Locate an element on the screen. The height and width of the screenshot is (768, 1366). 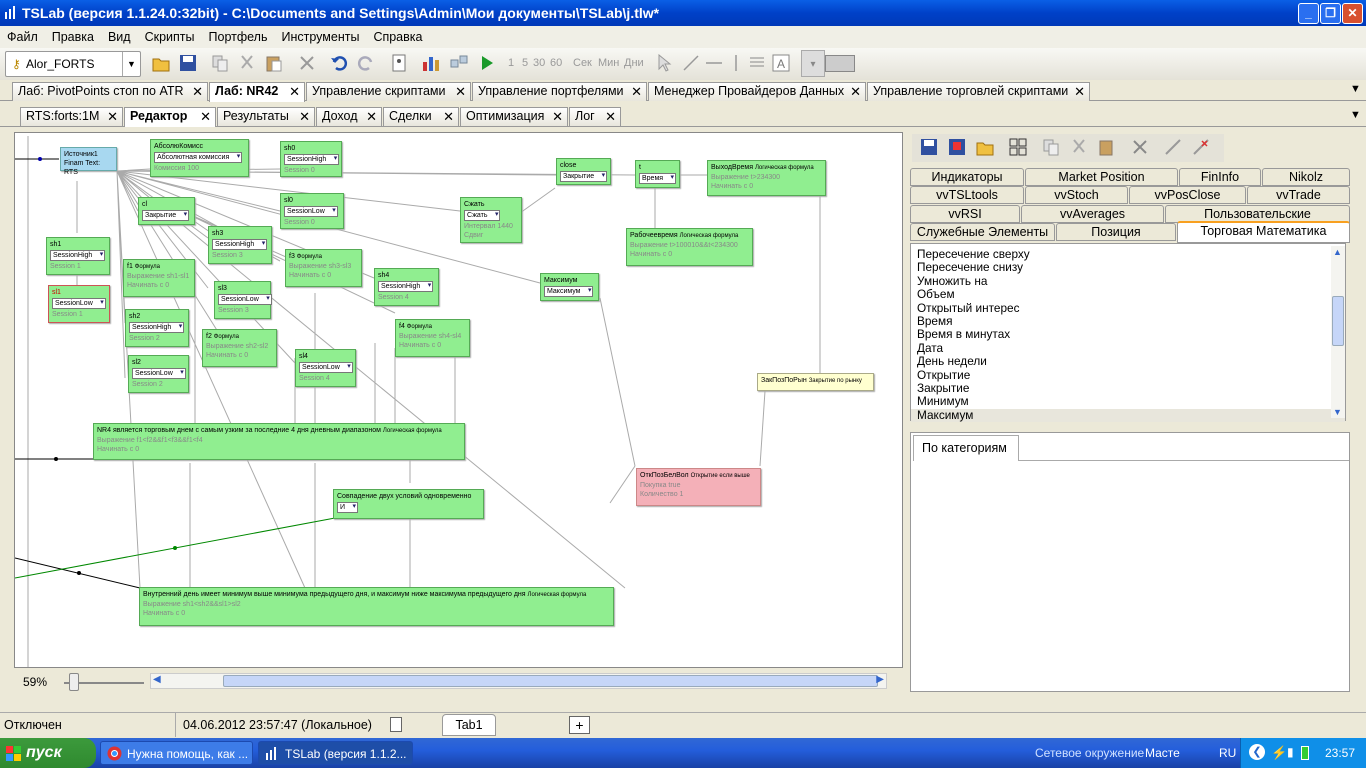
list-item: Закрытие is located at coordinates (1128, 388).